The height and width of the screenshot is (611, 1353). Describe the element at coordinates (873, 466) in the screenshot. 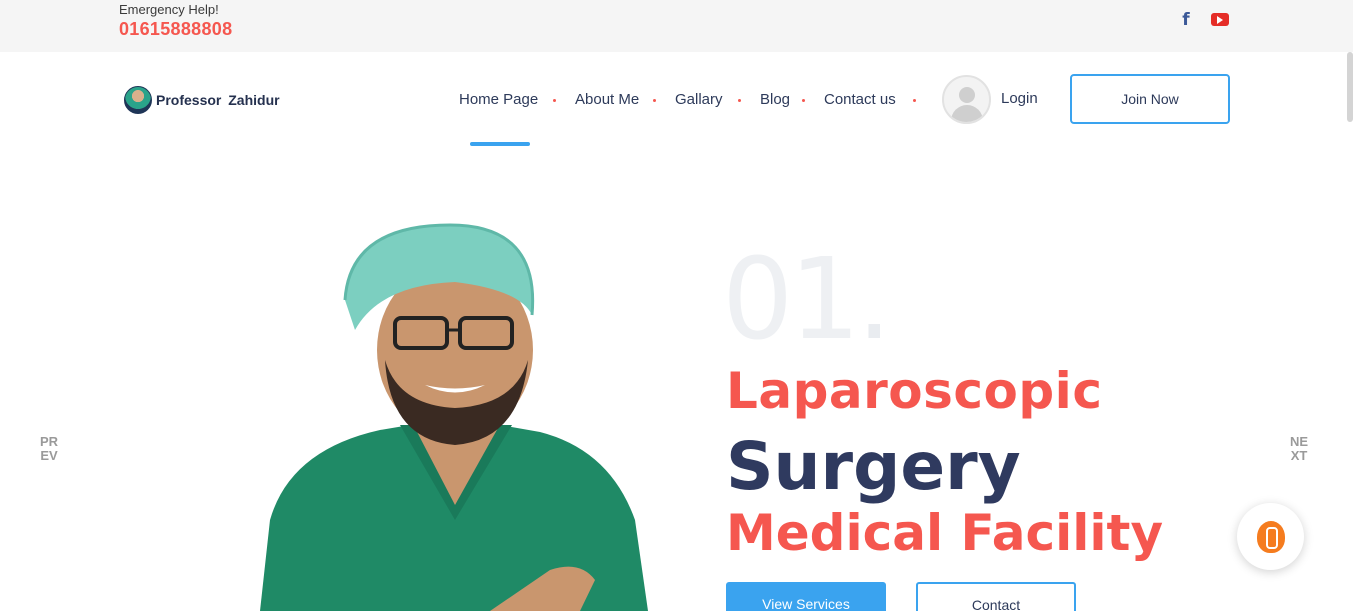

I see `hero-heading-line2: Surgery` at that location.